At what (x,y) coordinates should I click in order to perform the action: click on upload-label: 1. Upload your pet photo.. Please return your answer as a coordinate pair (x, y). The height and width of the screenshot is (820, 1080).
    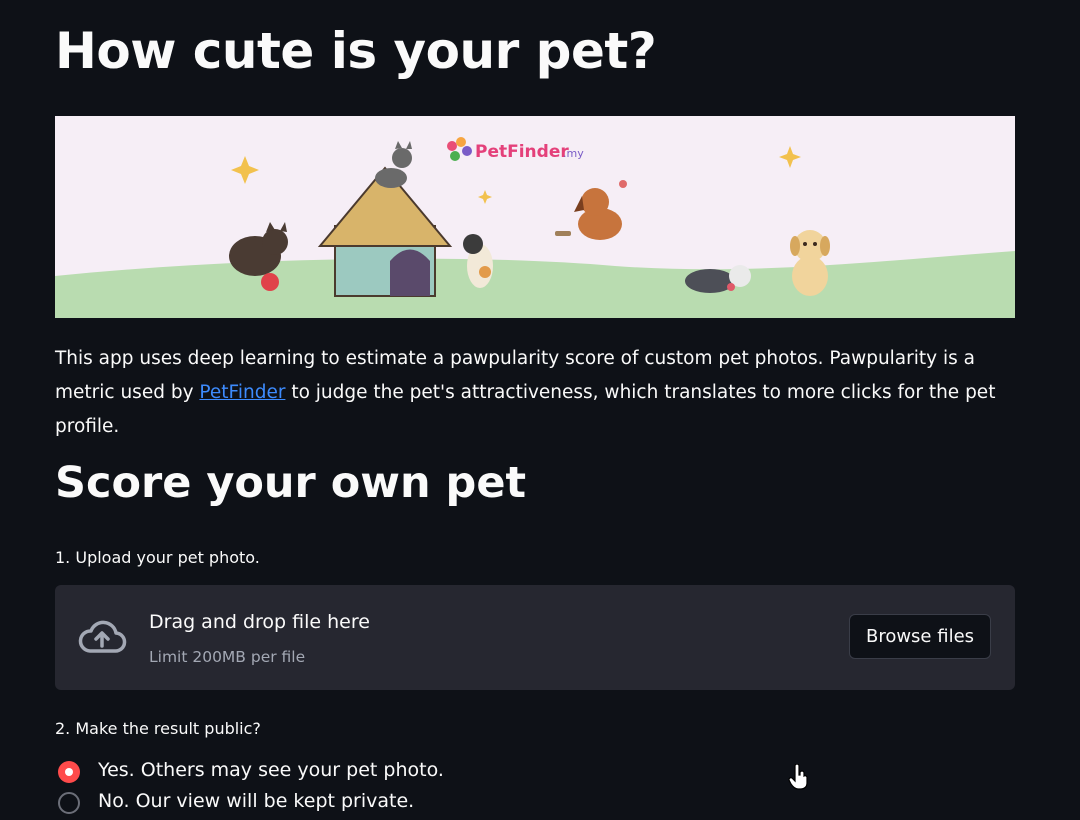
    Looking at the image, I should click on (157, 557).